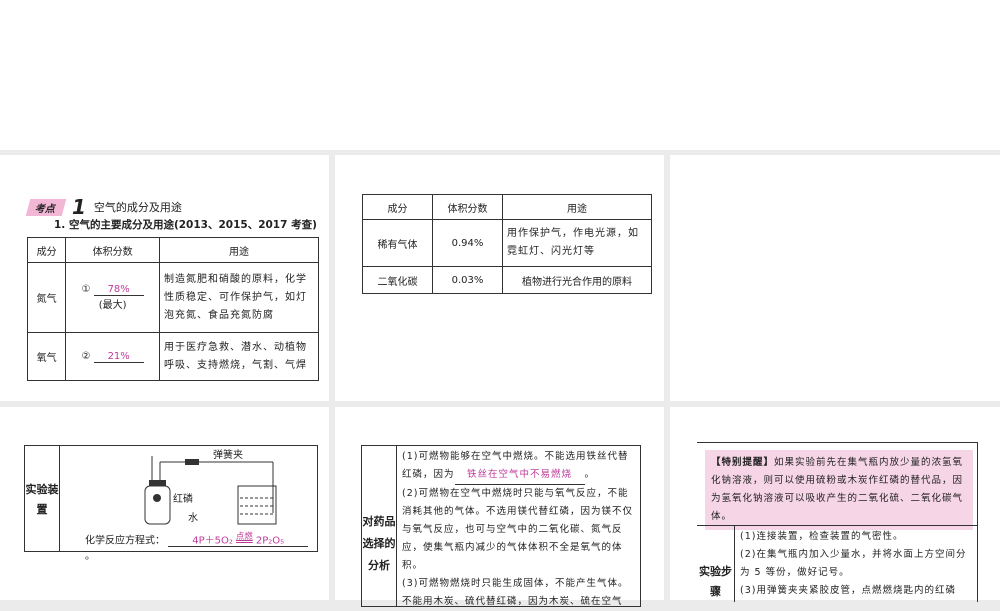 Image resolution: width=1000 pixels, height=611 pixels. Describe the element at coordinates (46, 207) in the screenshot. I see `section-badge: 考点` at that location.